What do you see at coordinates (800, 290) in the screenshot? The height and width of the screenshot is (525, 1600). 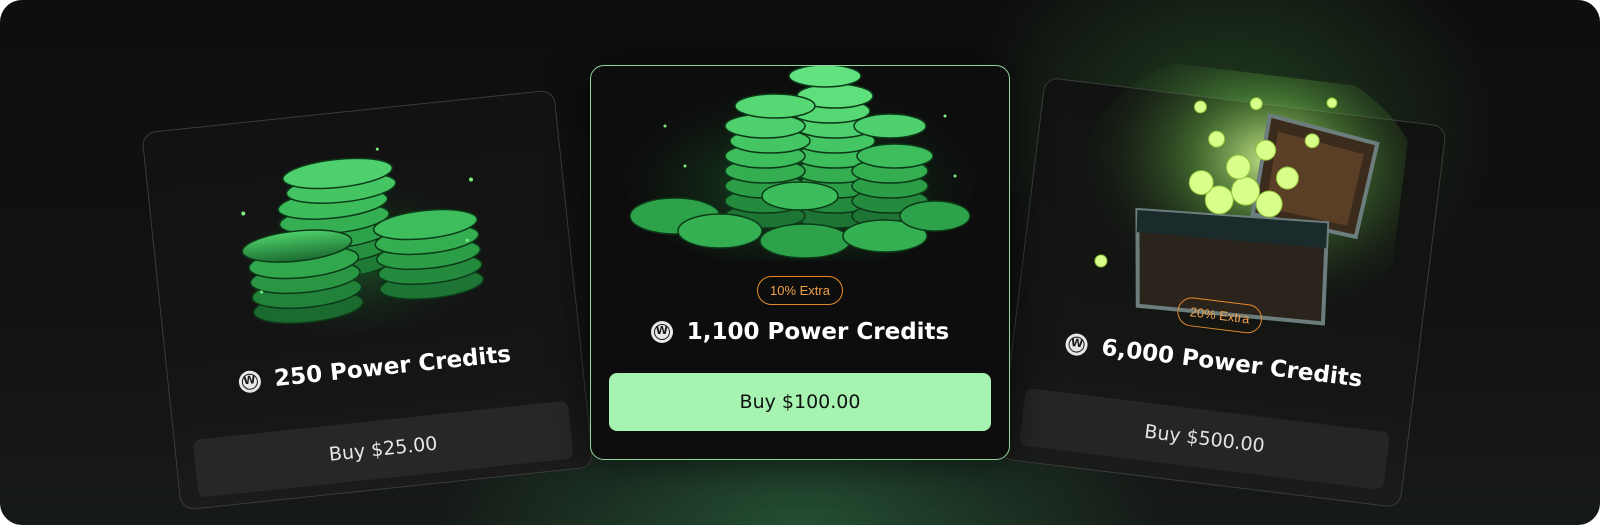 I see `bonus-badge: 10% Extra` at bounding box center [800, 290].